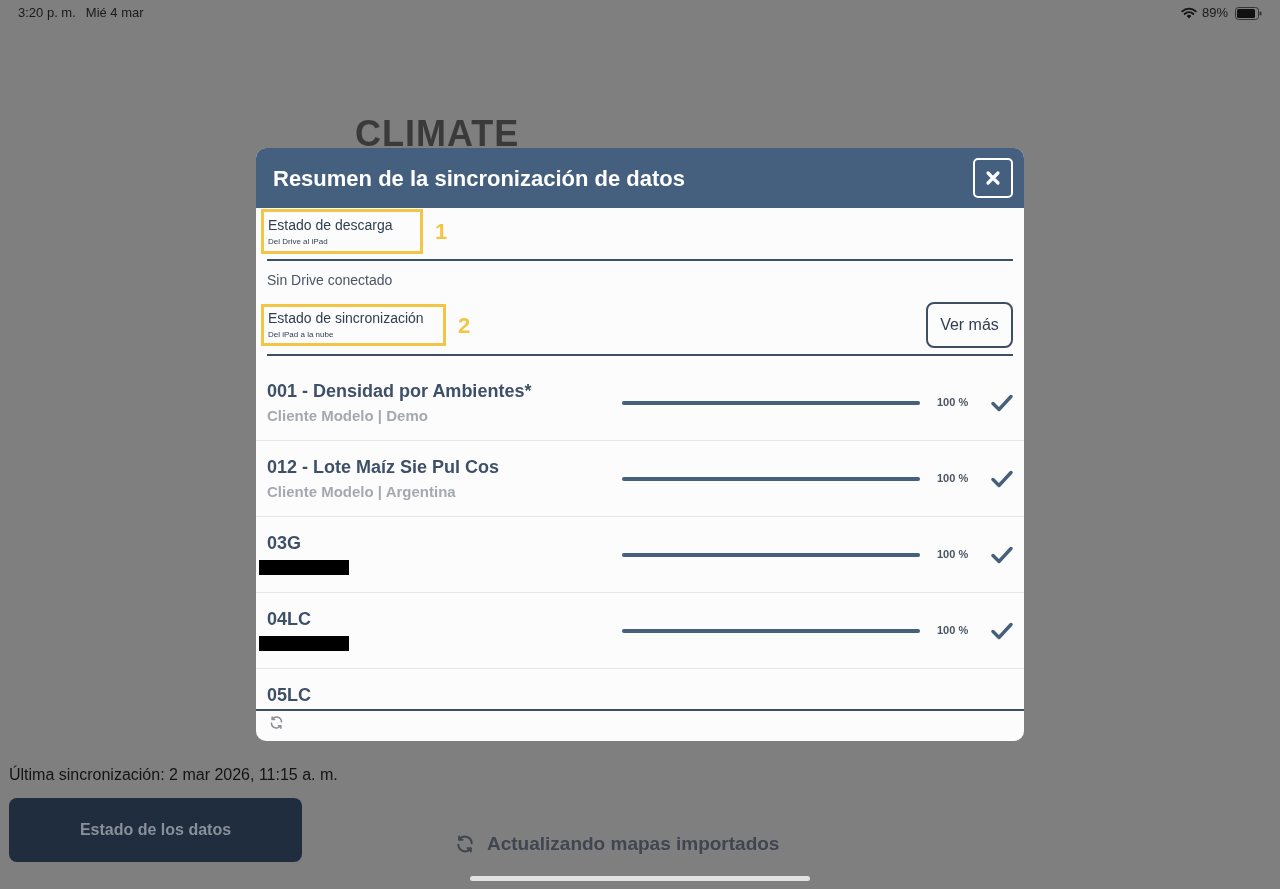  Describe the element at coordinates (289, 619) in the screenshot. I see `item-title: 04LC` at that location.